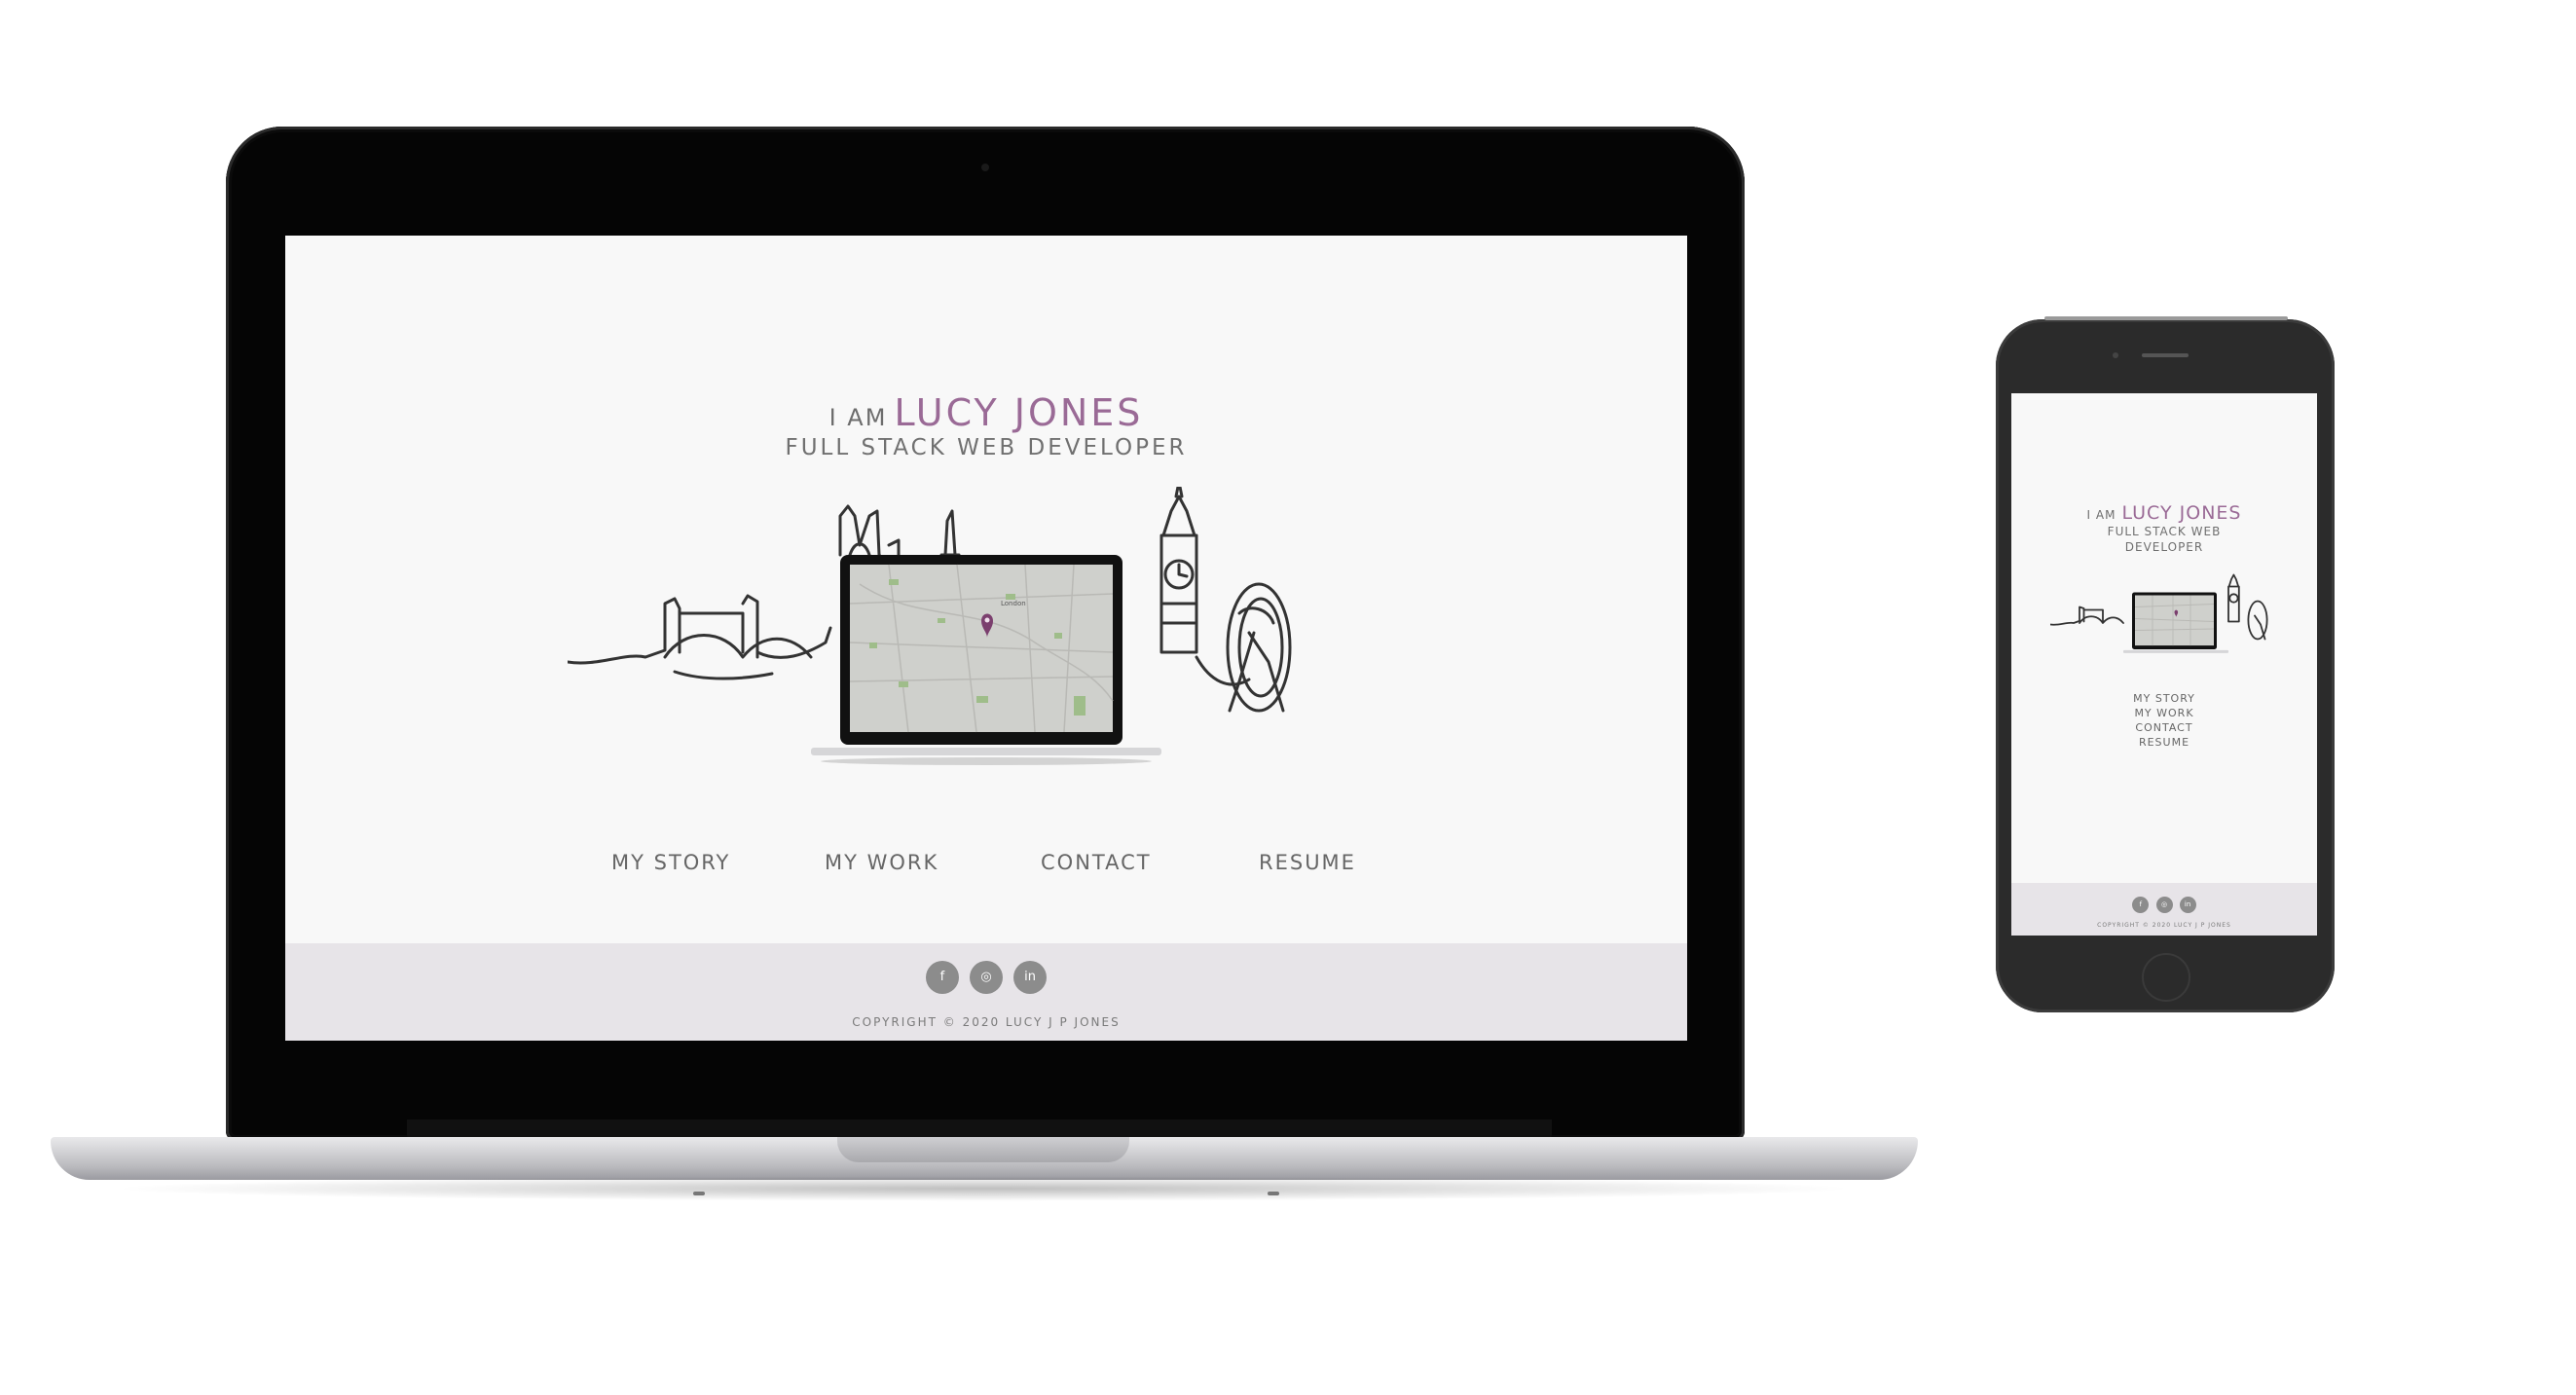 This screenshot has height=1395, width=2576. I want to click on phone-home-button, so click(2166, 977).